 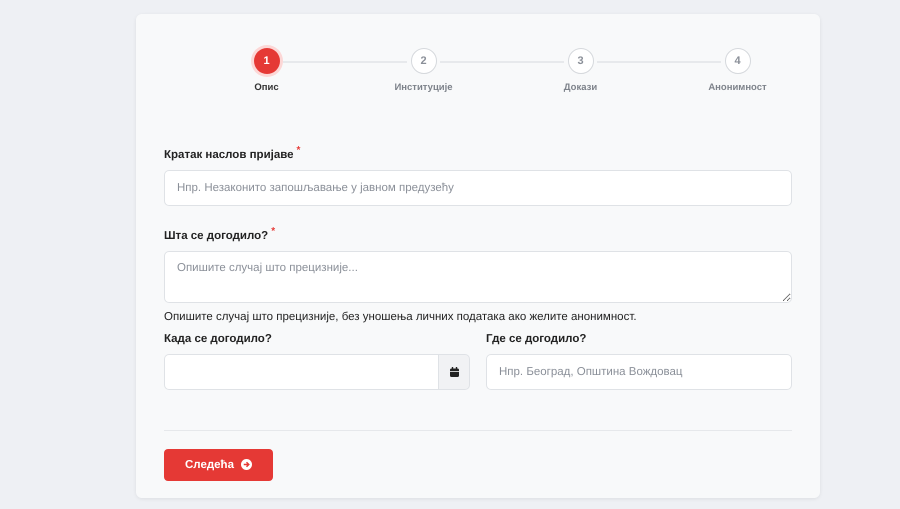 I want to click on field-label: Шта се догодило? $^{*}$, so click(x=220, y=234).